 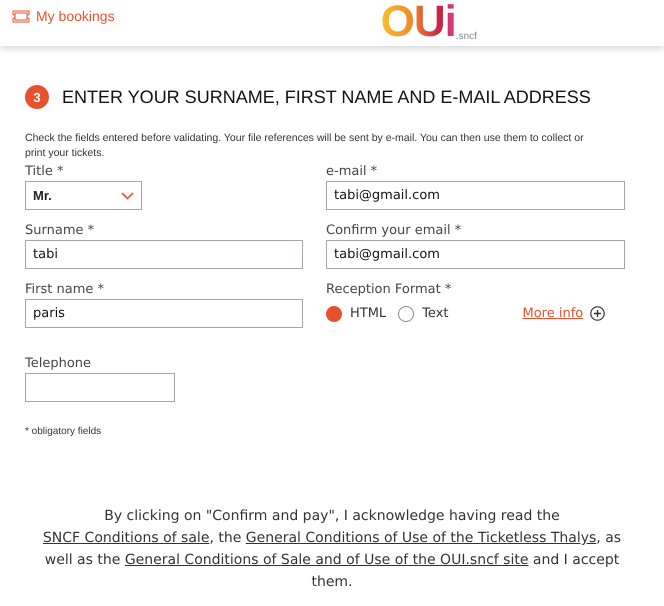 I want to click on telephone-field, so click(x=100, y=387).